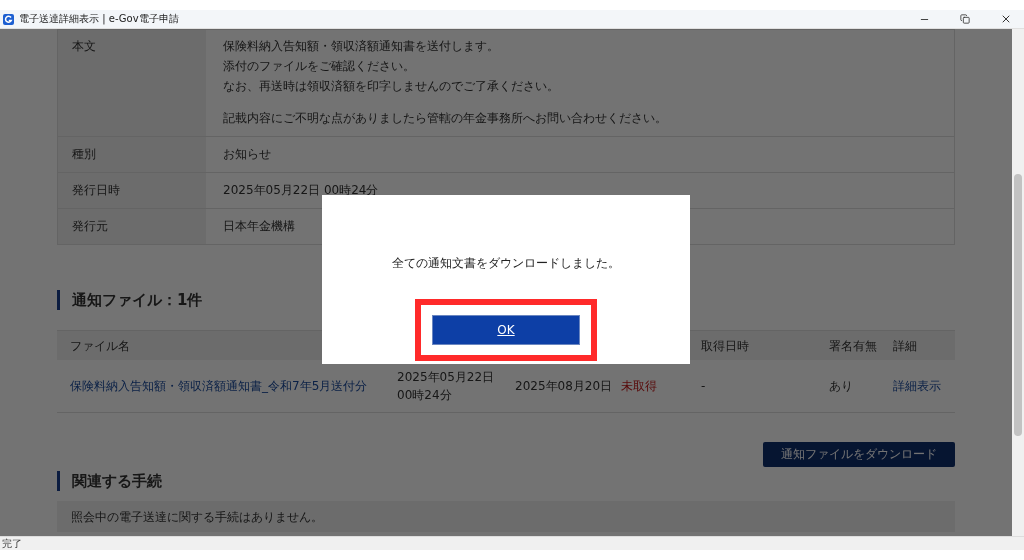  I want to click on field-value: 記載内容にご不明な点がありましたら管轄の年金事務所へお問い合わせください。, so click(445, 118).